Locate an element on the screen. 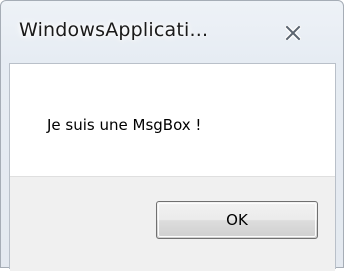 The height and width of the screenshot is (271, 344). close-x-icon is located at coordinates (293, 33).